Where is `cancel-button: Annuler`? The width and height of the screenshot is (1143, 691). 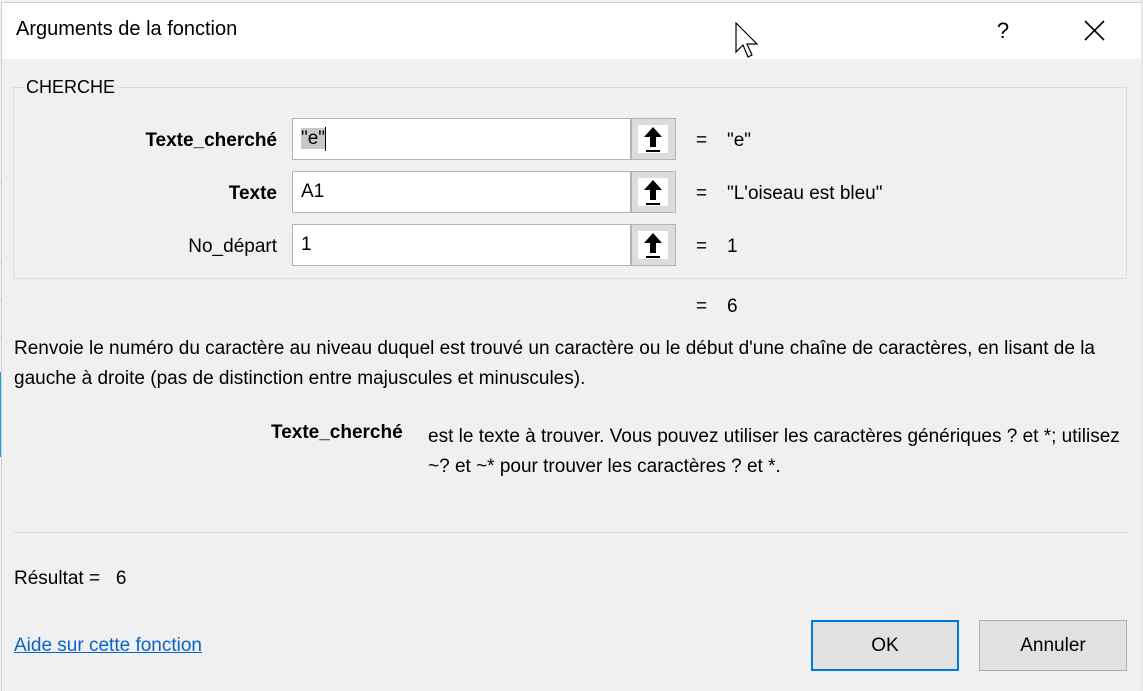 cancel-button: Annuler is located at coordinates (1053, 645).